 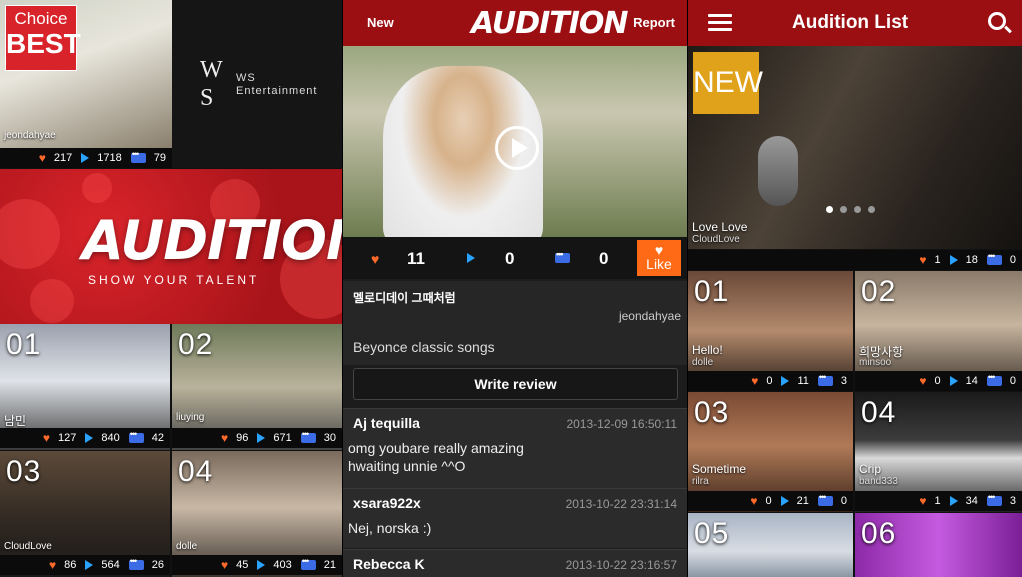 What do you see at coordinates (30, 135) in the screenshot?
I see `featured-user: jeondahyae` at bounding box center [30, 135].